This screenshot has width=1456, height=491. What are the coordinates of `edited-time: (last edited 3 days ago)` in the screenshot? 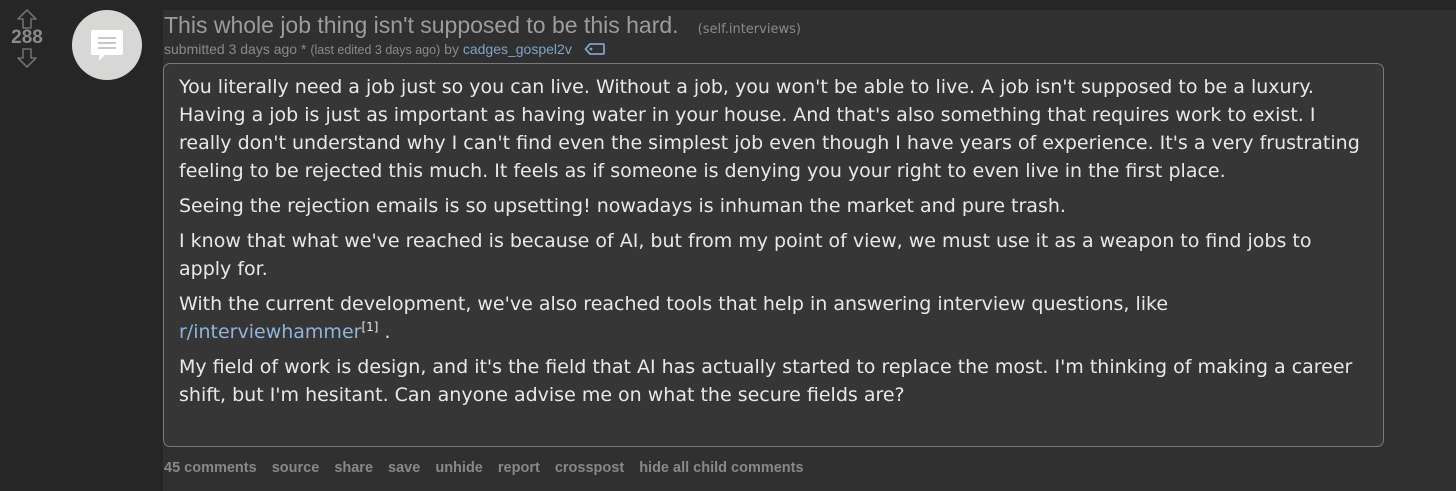 It's located at (375, 50).